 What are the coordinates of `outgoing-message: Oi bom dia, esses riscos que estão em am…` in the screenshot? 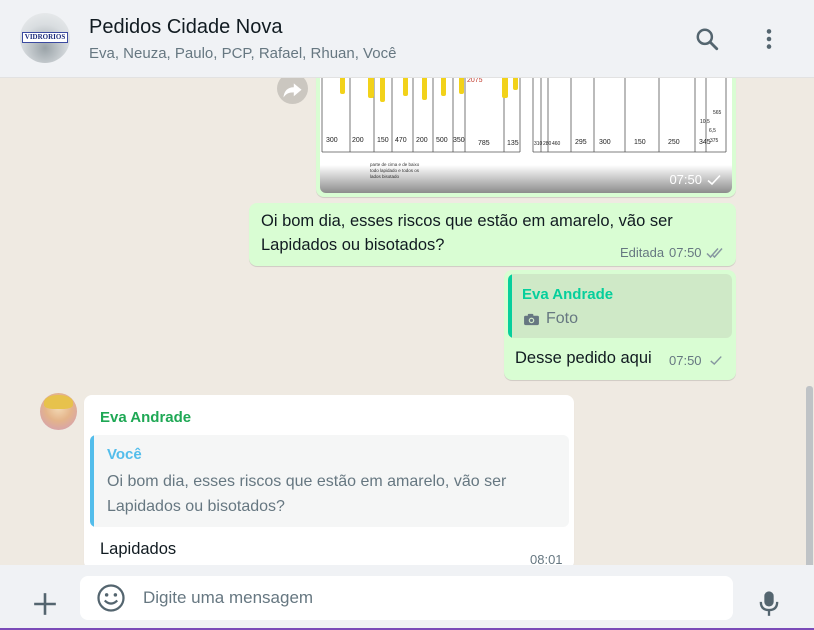 It's located at (492, 234).